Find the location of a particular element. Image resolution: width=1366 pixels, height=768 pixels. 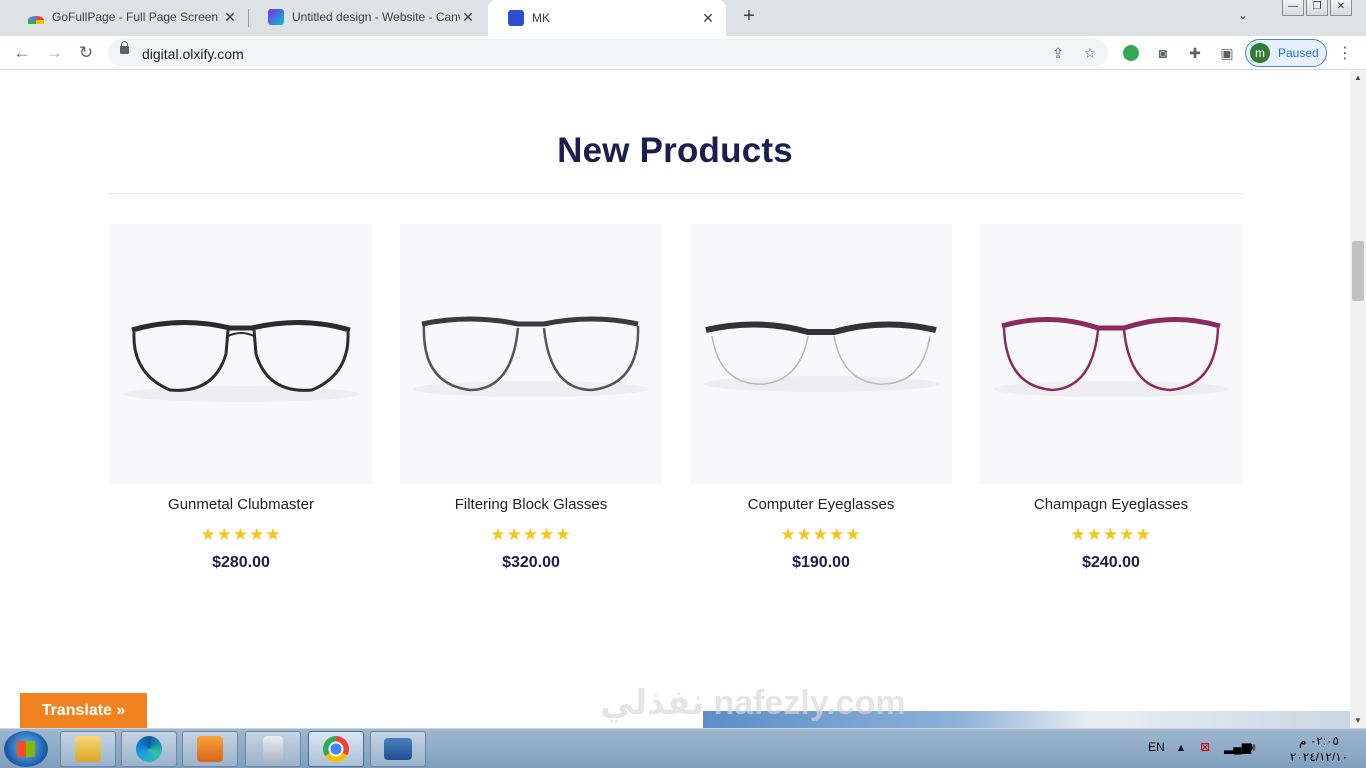

product-price: $320.00 is located at coordinates (531, 562).